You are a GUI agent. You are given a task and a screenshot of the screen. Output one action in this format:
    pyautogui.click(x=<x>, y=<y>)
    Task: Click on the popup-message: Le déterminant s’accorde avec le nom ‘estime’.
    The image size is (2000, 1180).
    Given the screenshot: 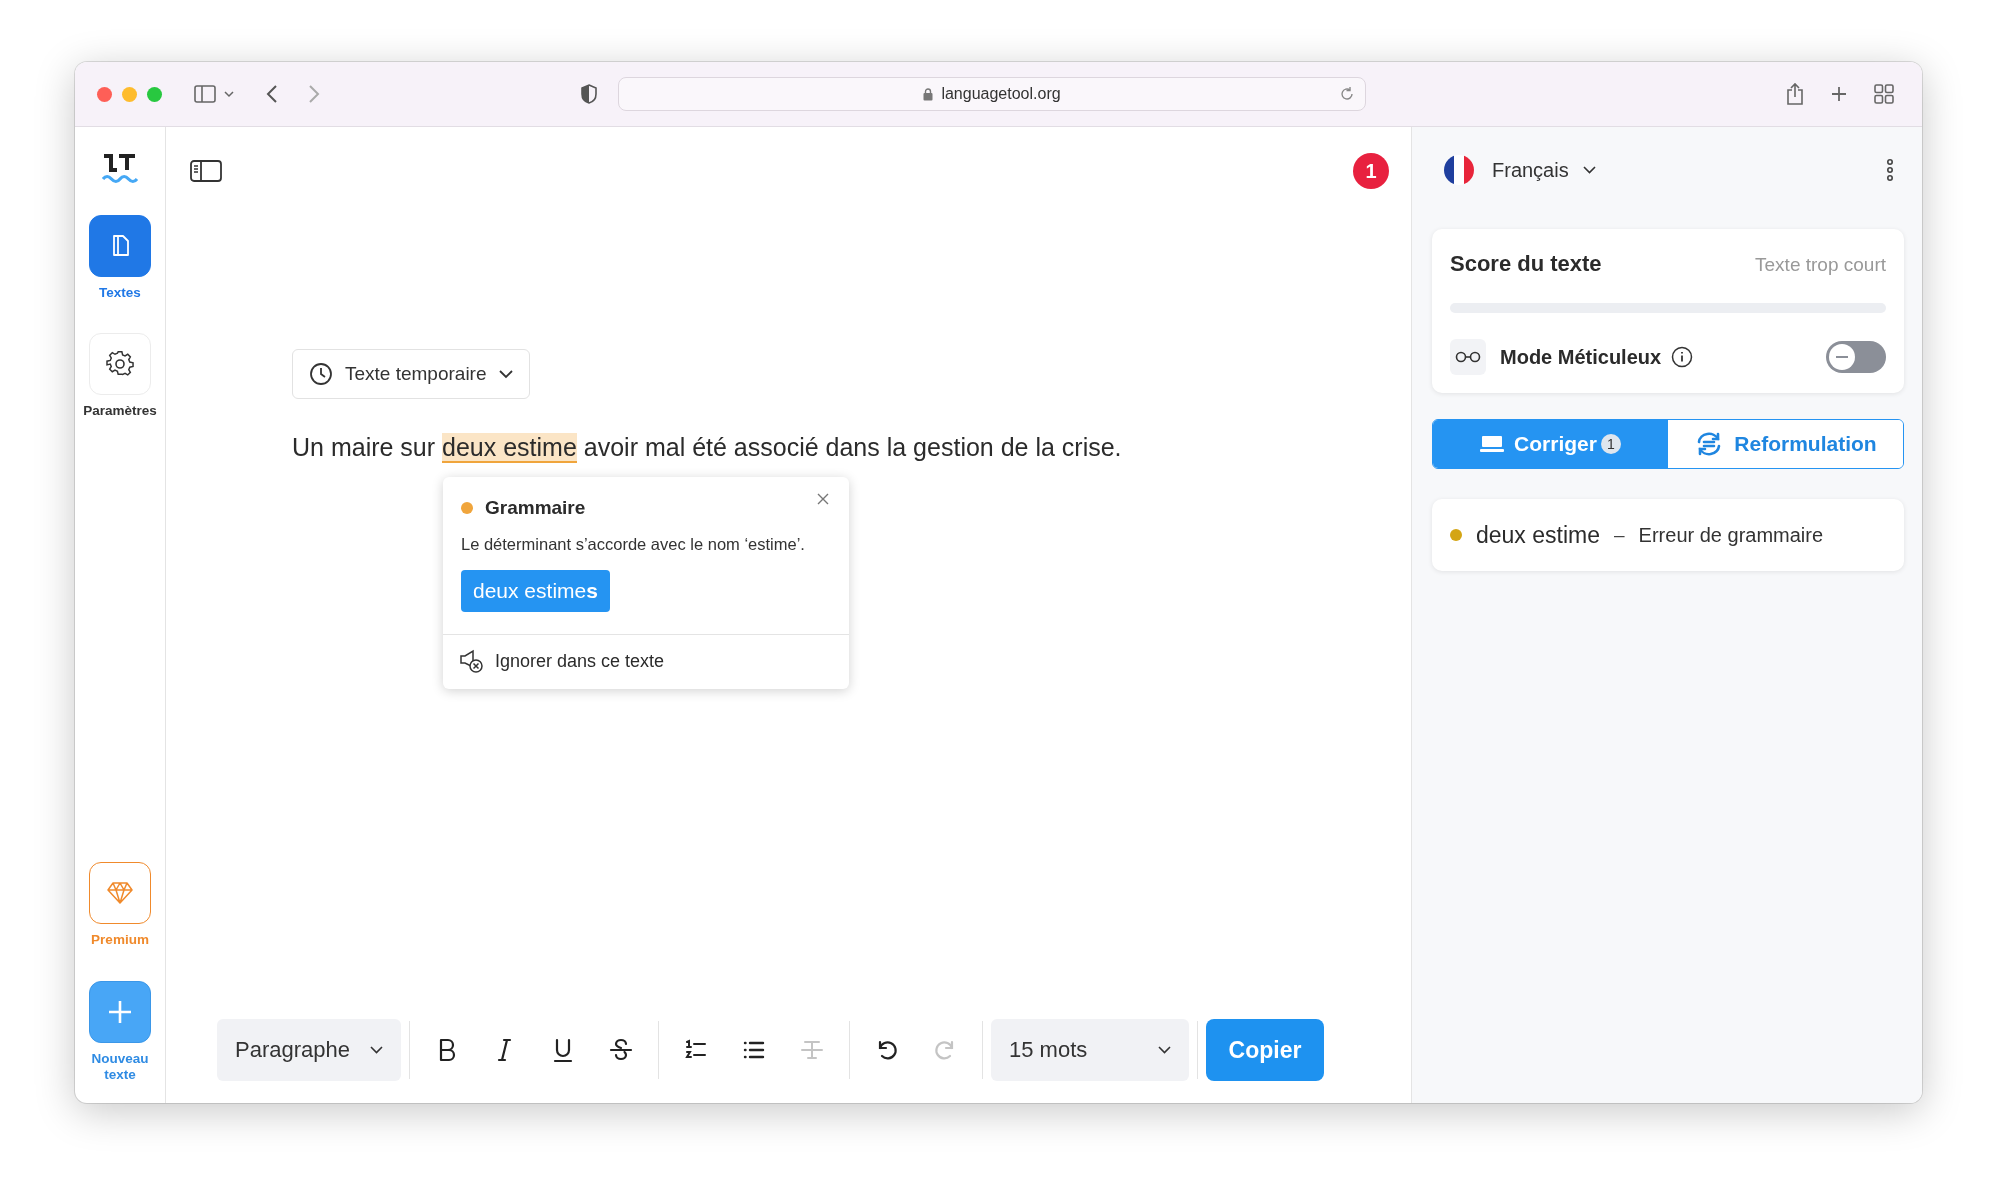 What is the action you would take?
    pyautogui.click(x=633, y=544)
    